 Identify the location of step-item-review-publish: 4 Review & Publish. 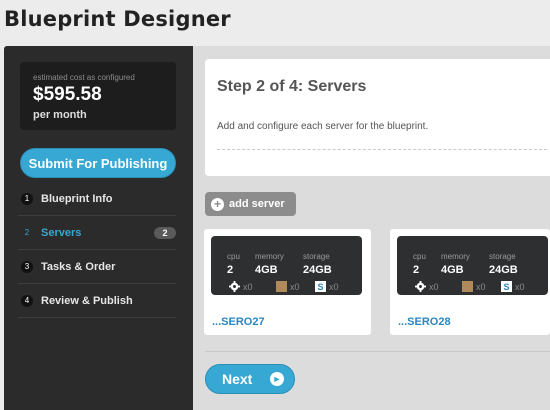
(97, 301).